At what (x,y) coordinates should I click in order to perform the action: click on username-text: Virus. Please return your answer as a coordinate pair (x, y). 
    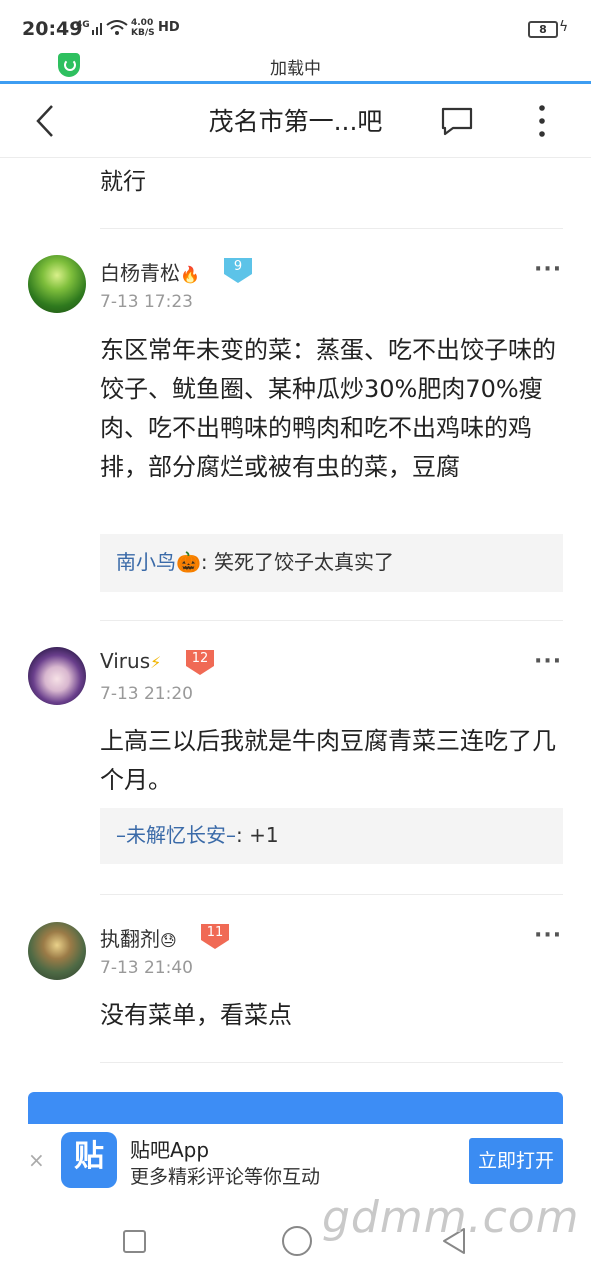
    Looking at the image, I should click on (125, 661).